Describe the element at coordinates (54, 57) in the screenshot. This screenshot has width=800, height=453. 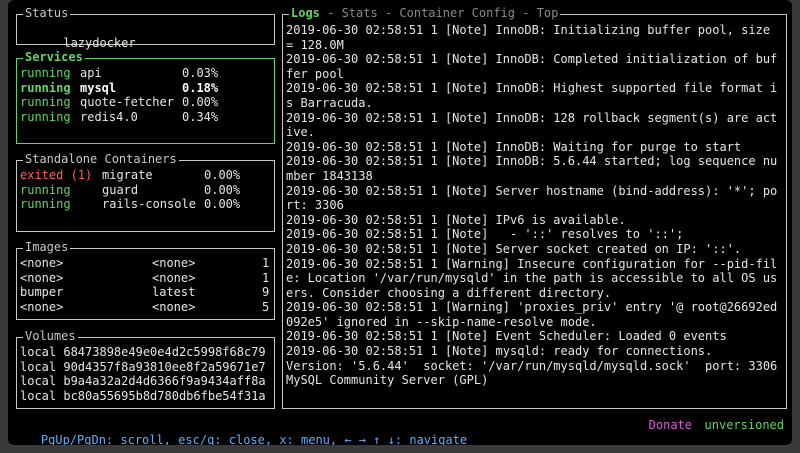
I see `services-panel-title: Services` at that location.